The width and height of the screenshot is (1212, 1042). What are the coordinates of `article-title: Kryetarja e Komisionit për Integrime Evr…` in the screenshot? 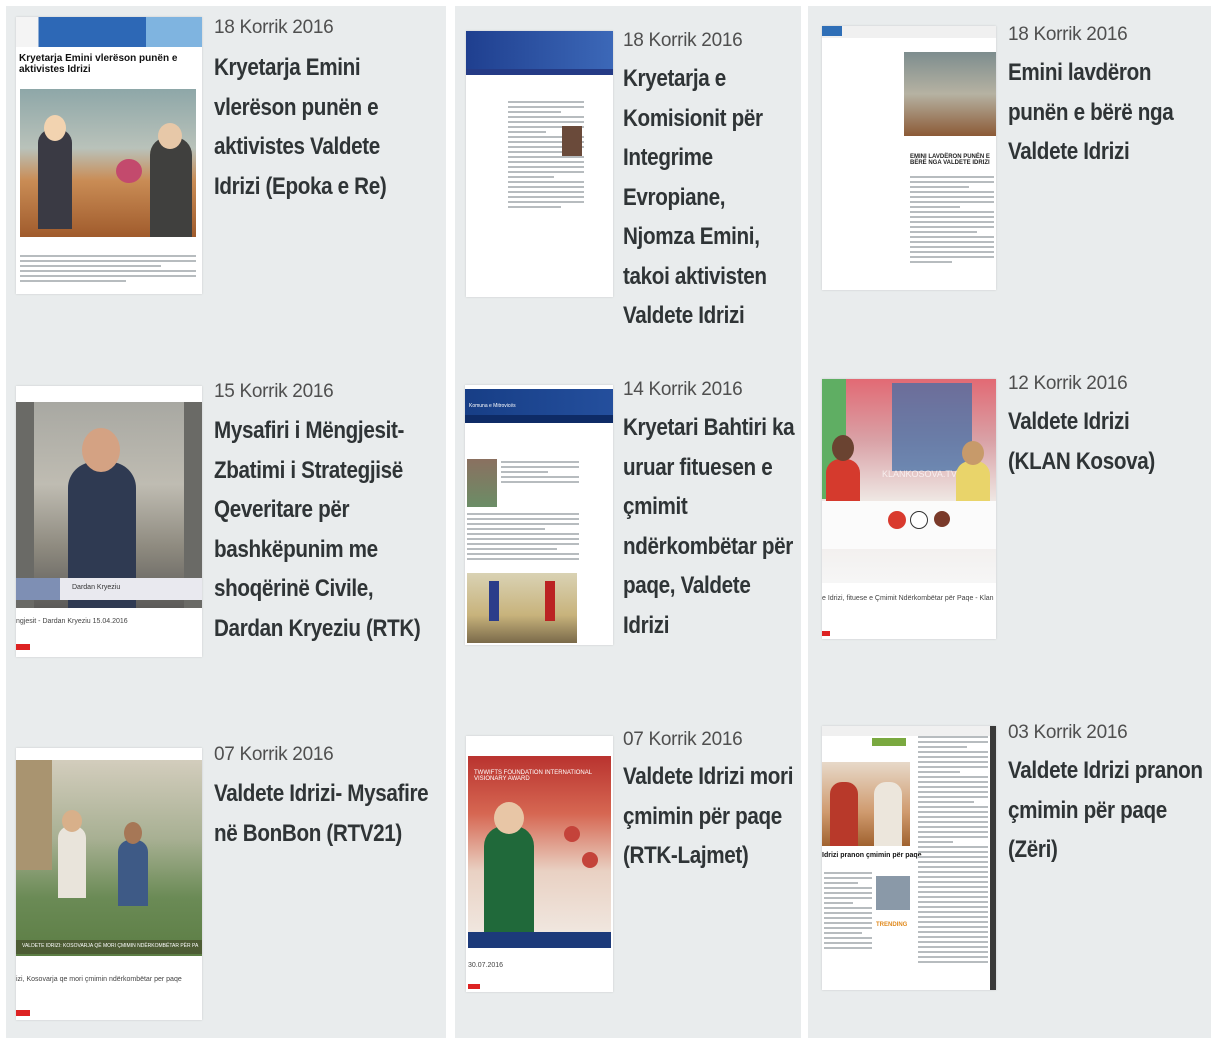 It's located at (709, 197).